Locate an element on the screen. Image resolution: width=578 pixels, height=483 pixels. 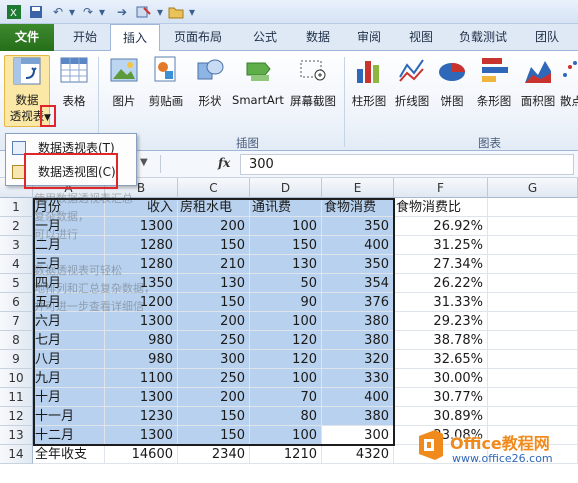
picture-button: 图片 is located at coordinates (124, 82).